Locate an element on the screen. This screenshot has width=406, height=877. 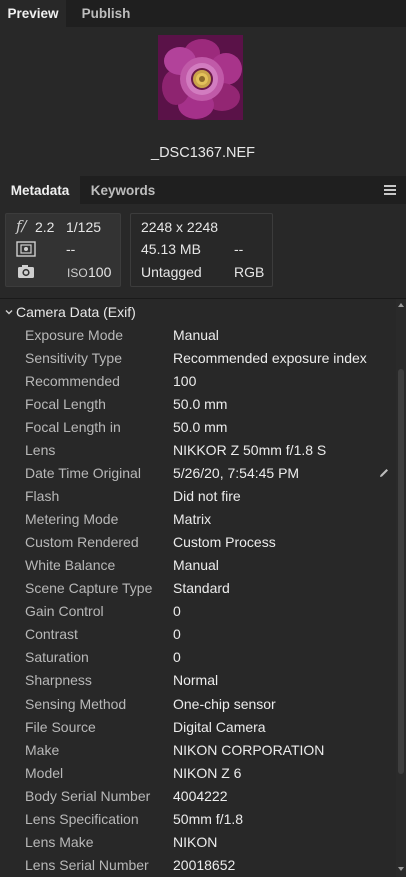
metadata-row: Custom Rendered Custom Process is located at coordinates (198, 541).